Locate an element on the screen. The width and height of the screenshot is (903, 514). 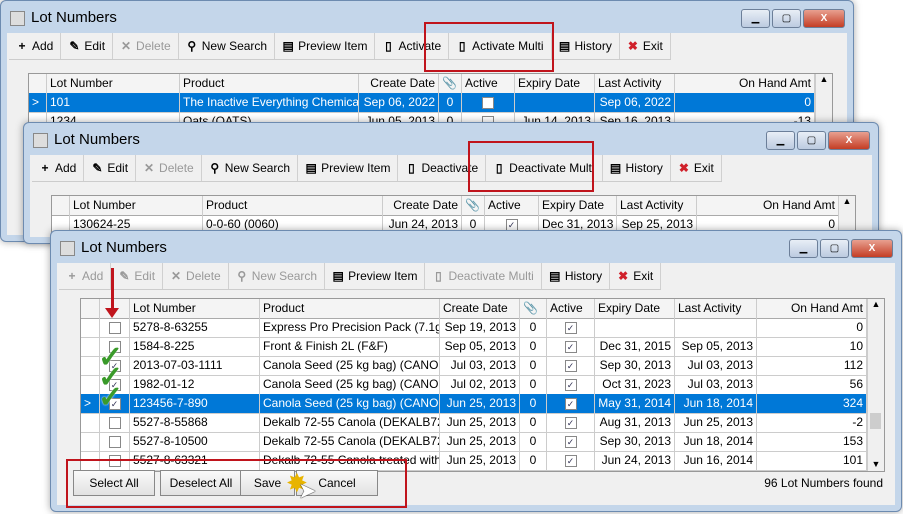
scroll-thumb is located at coordinates (875, 421).